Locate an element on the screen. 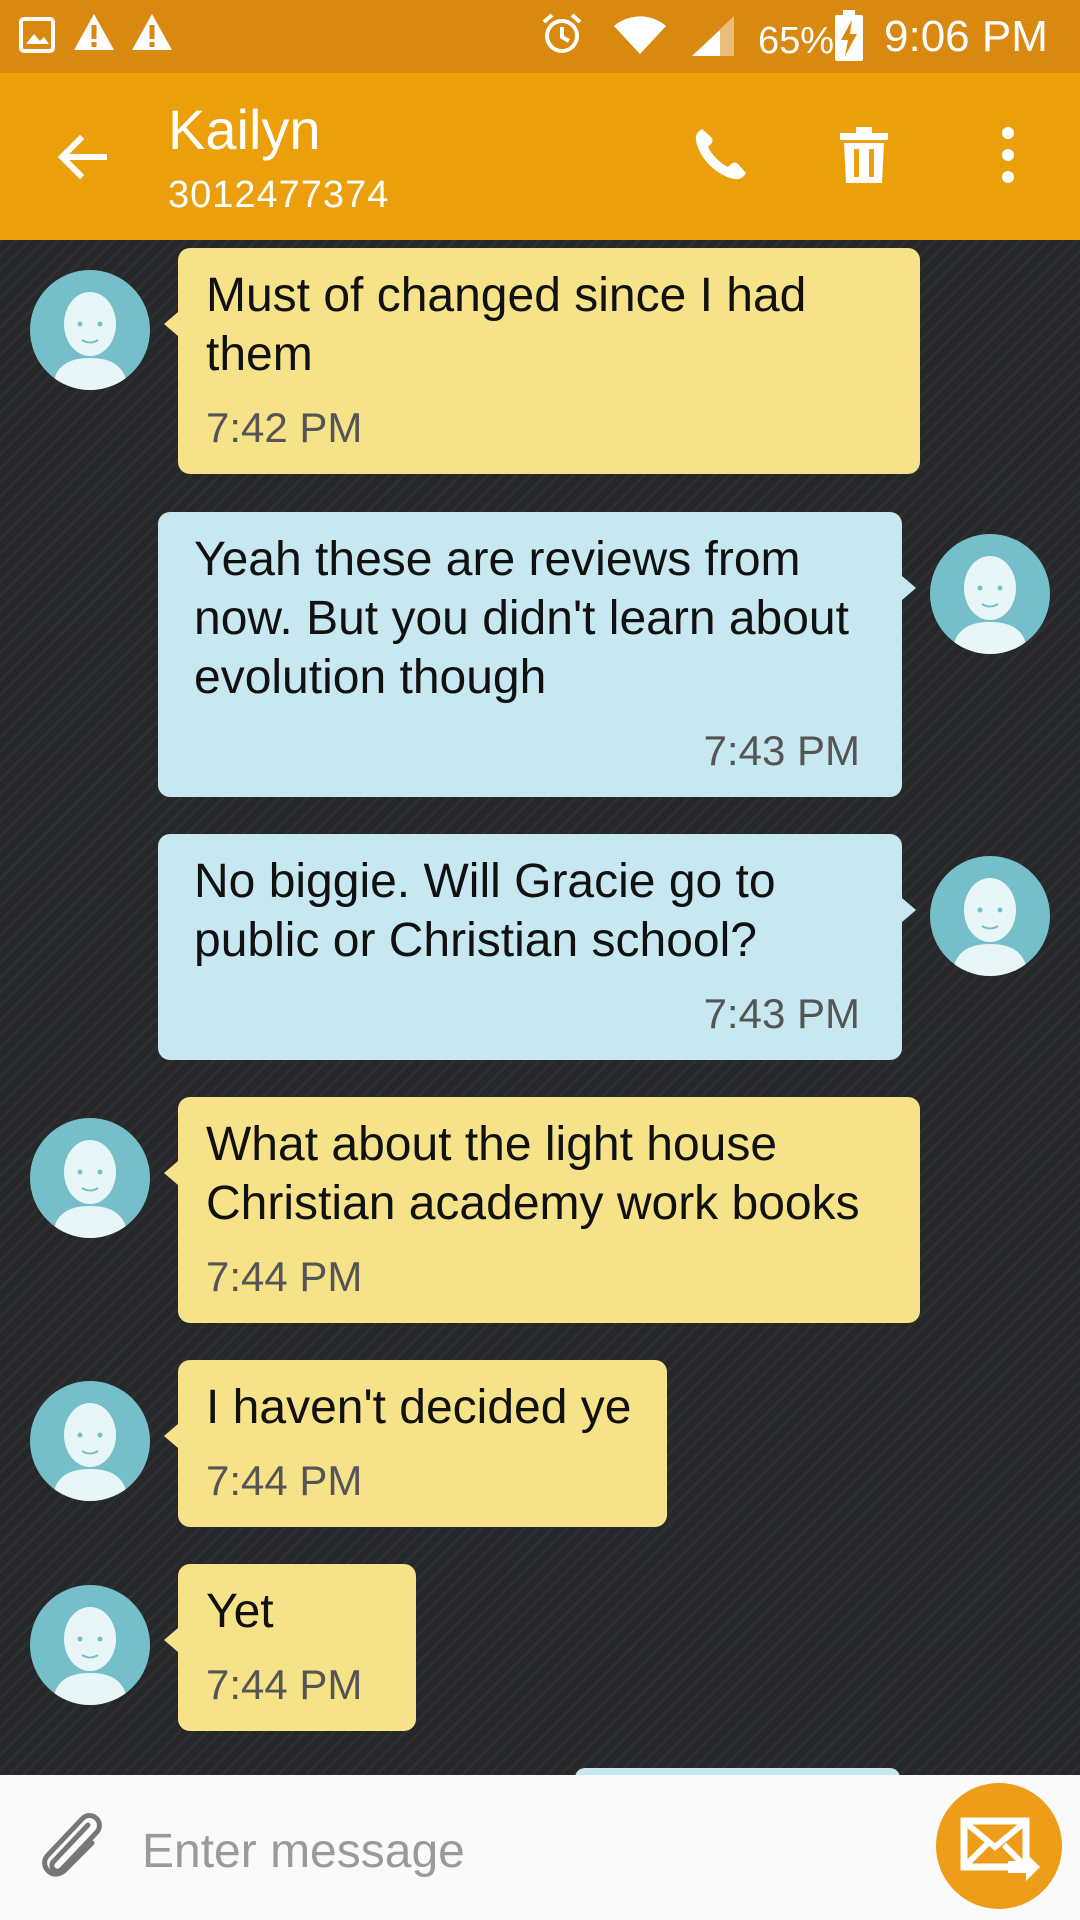  trash-icon is located at coordinates (864, 155).